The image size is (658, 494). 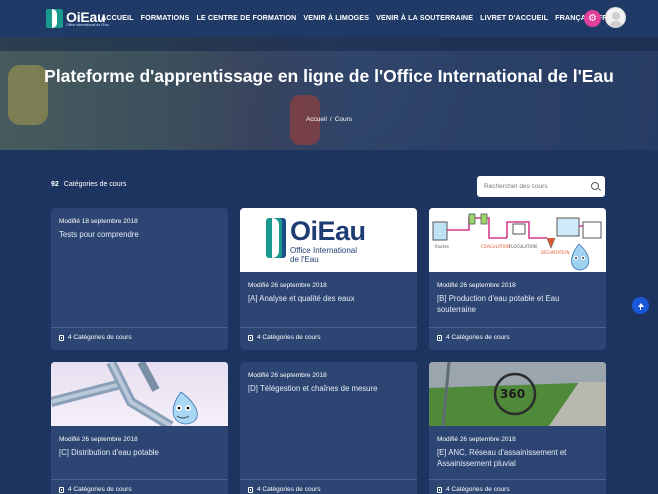 What do you see at coordinates (595, 186) in the screenshot?
I see `search-icon` at bounding box center [595, 186].